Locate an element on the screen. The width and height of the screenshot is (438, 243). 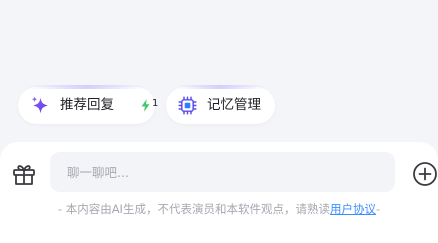
disclaimer-text: - 本内容由AI生成，不代表演员和本软件观点，请熟读 is located at coordinates (193, 209).